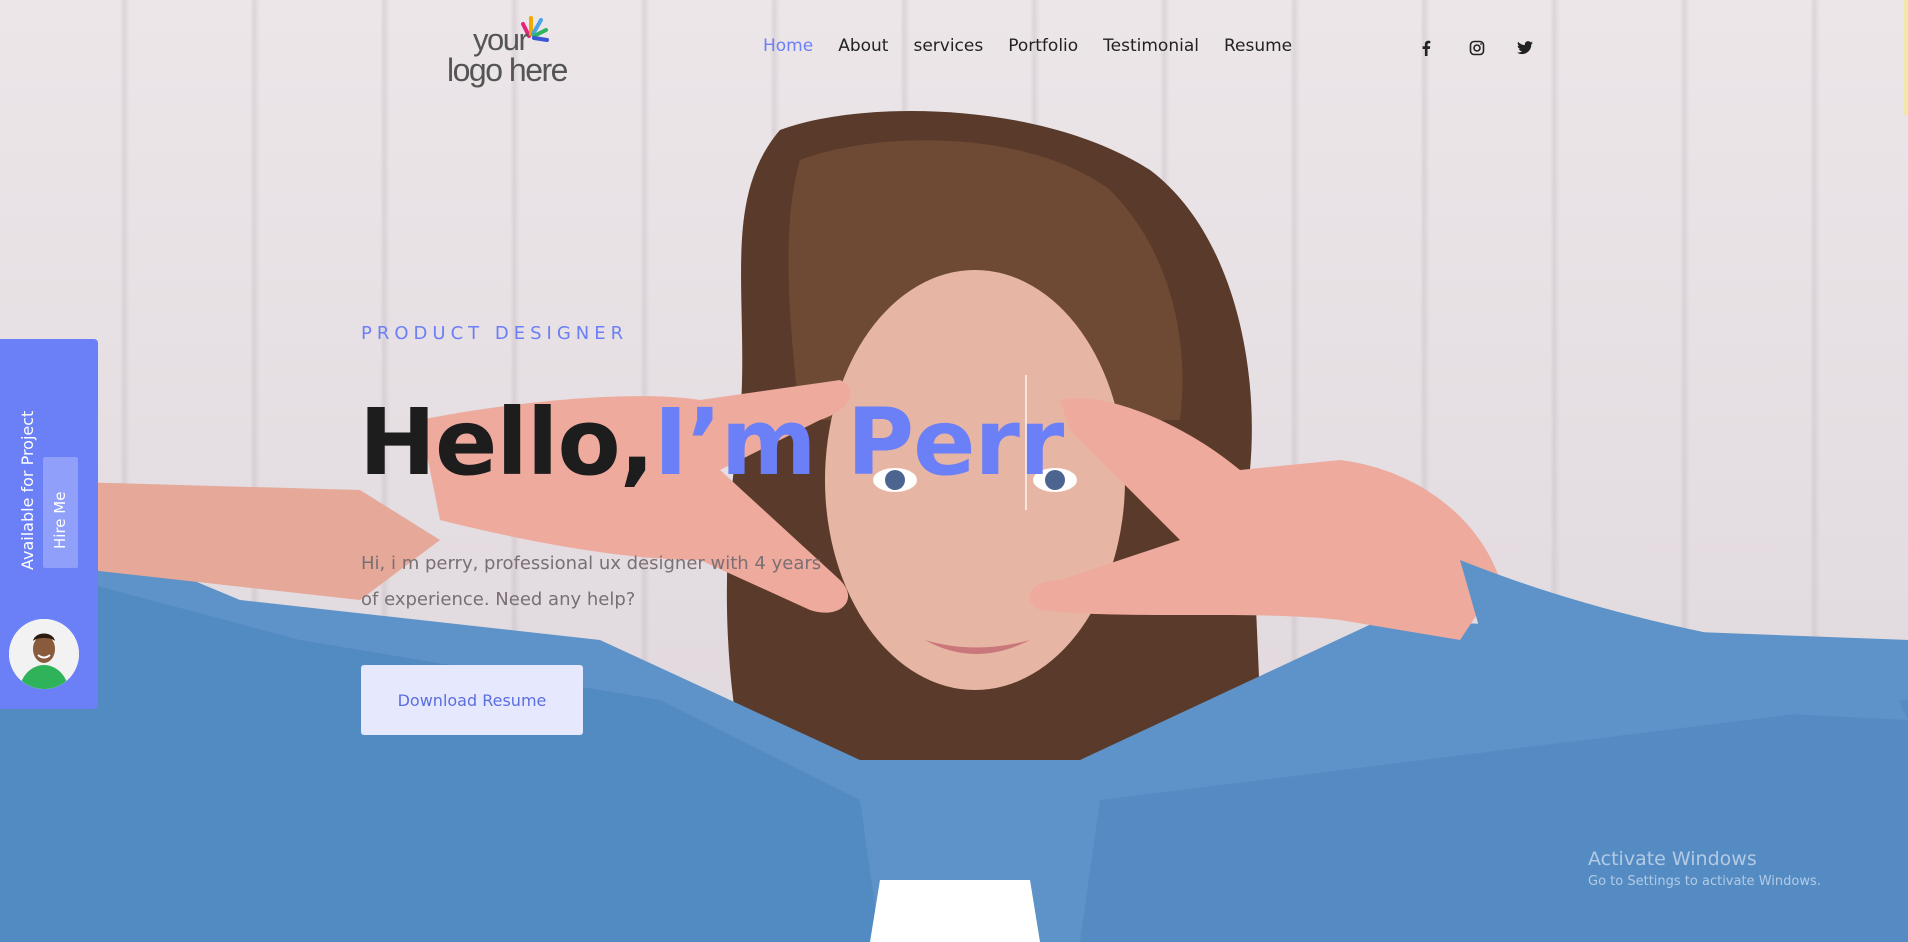 The height and width of the screenshot is (942, 1908). What do you see at coordinates (1445, 48) in the screenshot?
I see `facebook-icon` at bounding box center [1445, 48].